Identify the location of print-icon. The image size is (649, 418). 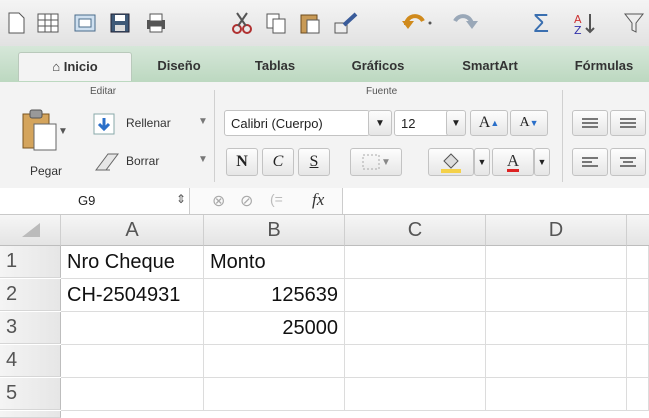
(156, 23).